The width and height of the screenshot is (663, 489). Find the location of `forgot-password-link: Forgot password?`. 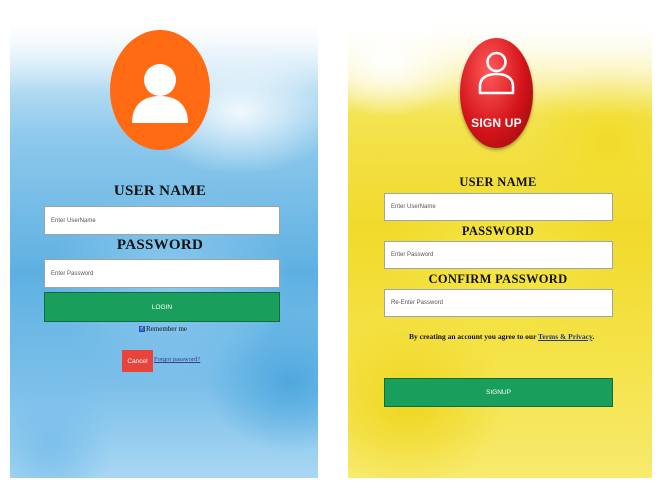

forgot-password-link: Forgot password? is located at coordinates (177, 359).